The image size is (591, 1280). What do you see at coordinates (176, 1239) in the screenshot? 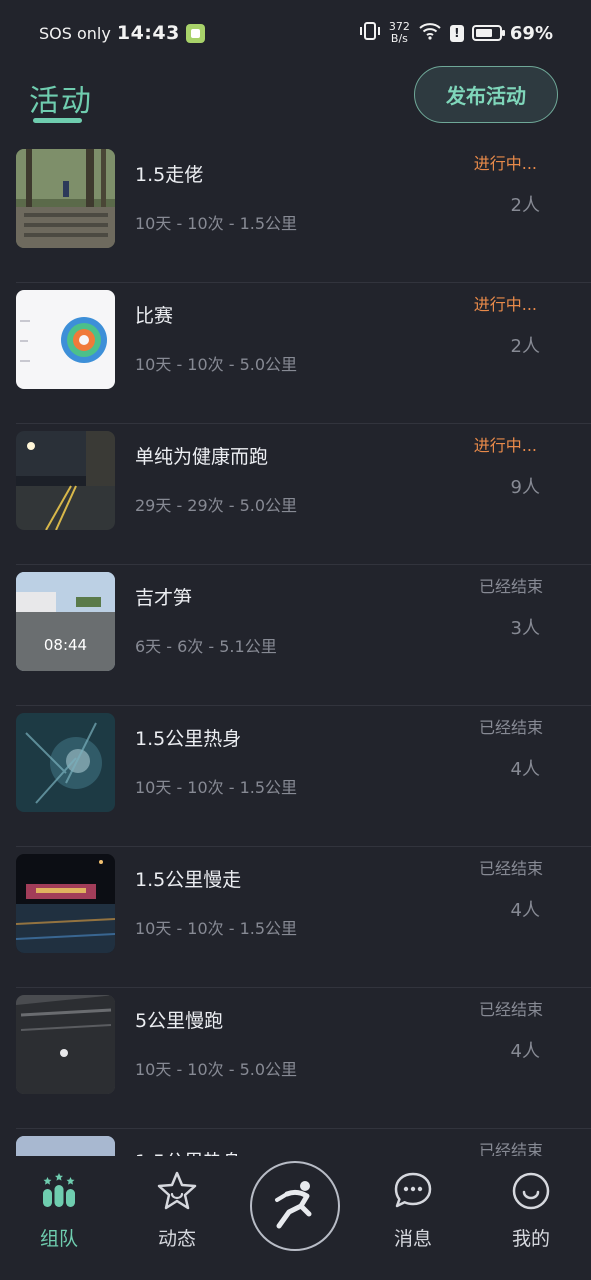
I see `nav-label: 动态` at bounding box center [176, 1239].